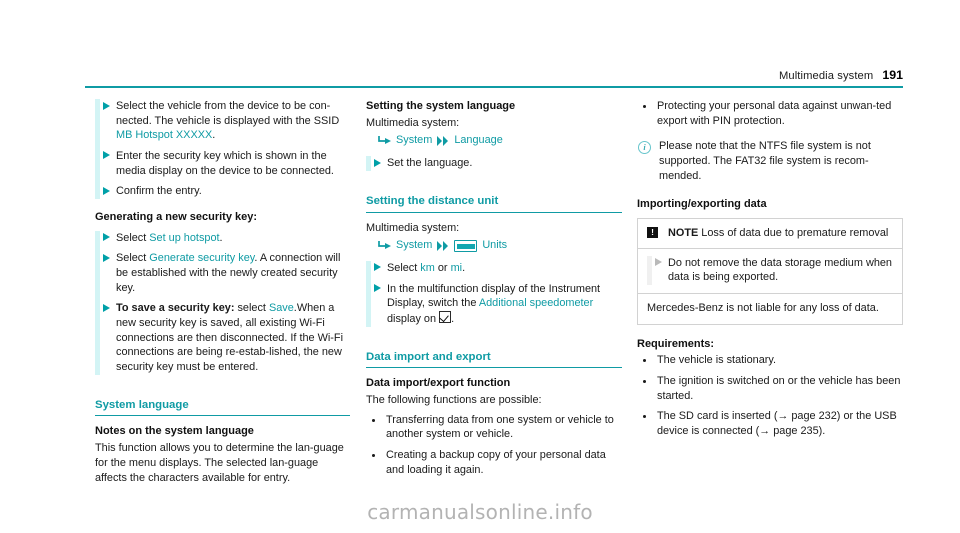 The width and height of the screenshot is (960, 533). Describe the element at coordinates (494, 268) in the screenshot. I see `instruction-step-select-unit: Select km or mi.` at that location.